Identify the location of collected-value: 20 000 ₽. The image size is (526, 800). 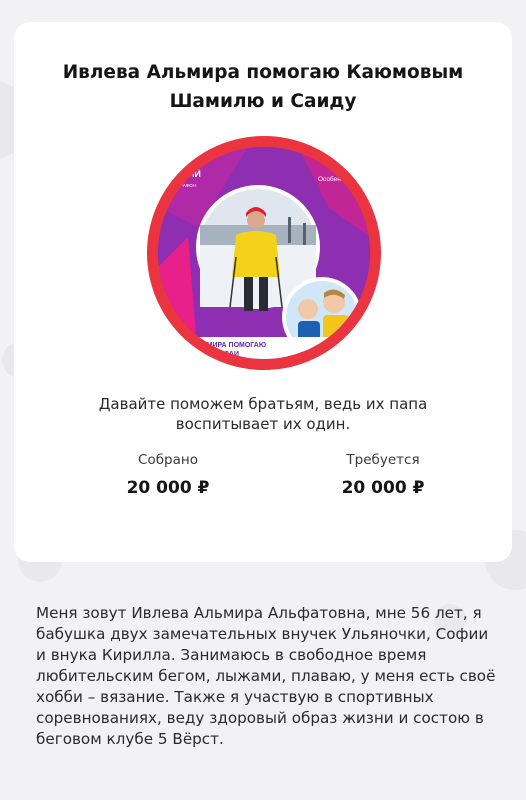
(168, 488).